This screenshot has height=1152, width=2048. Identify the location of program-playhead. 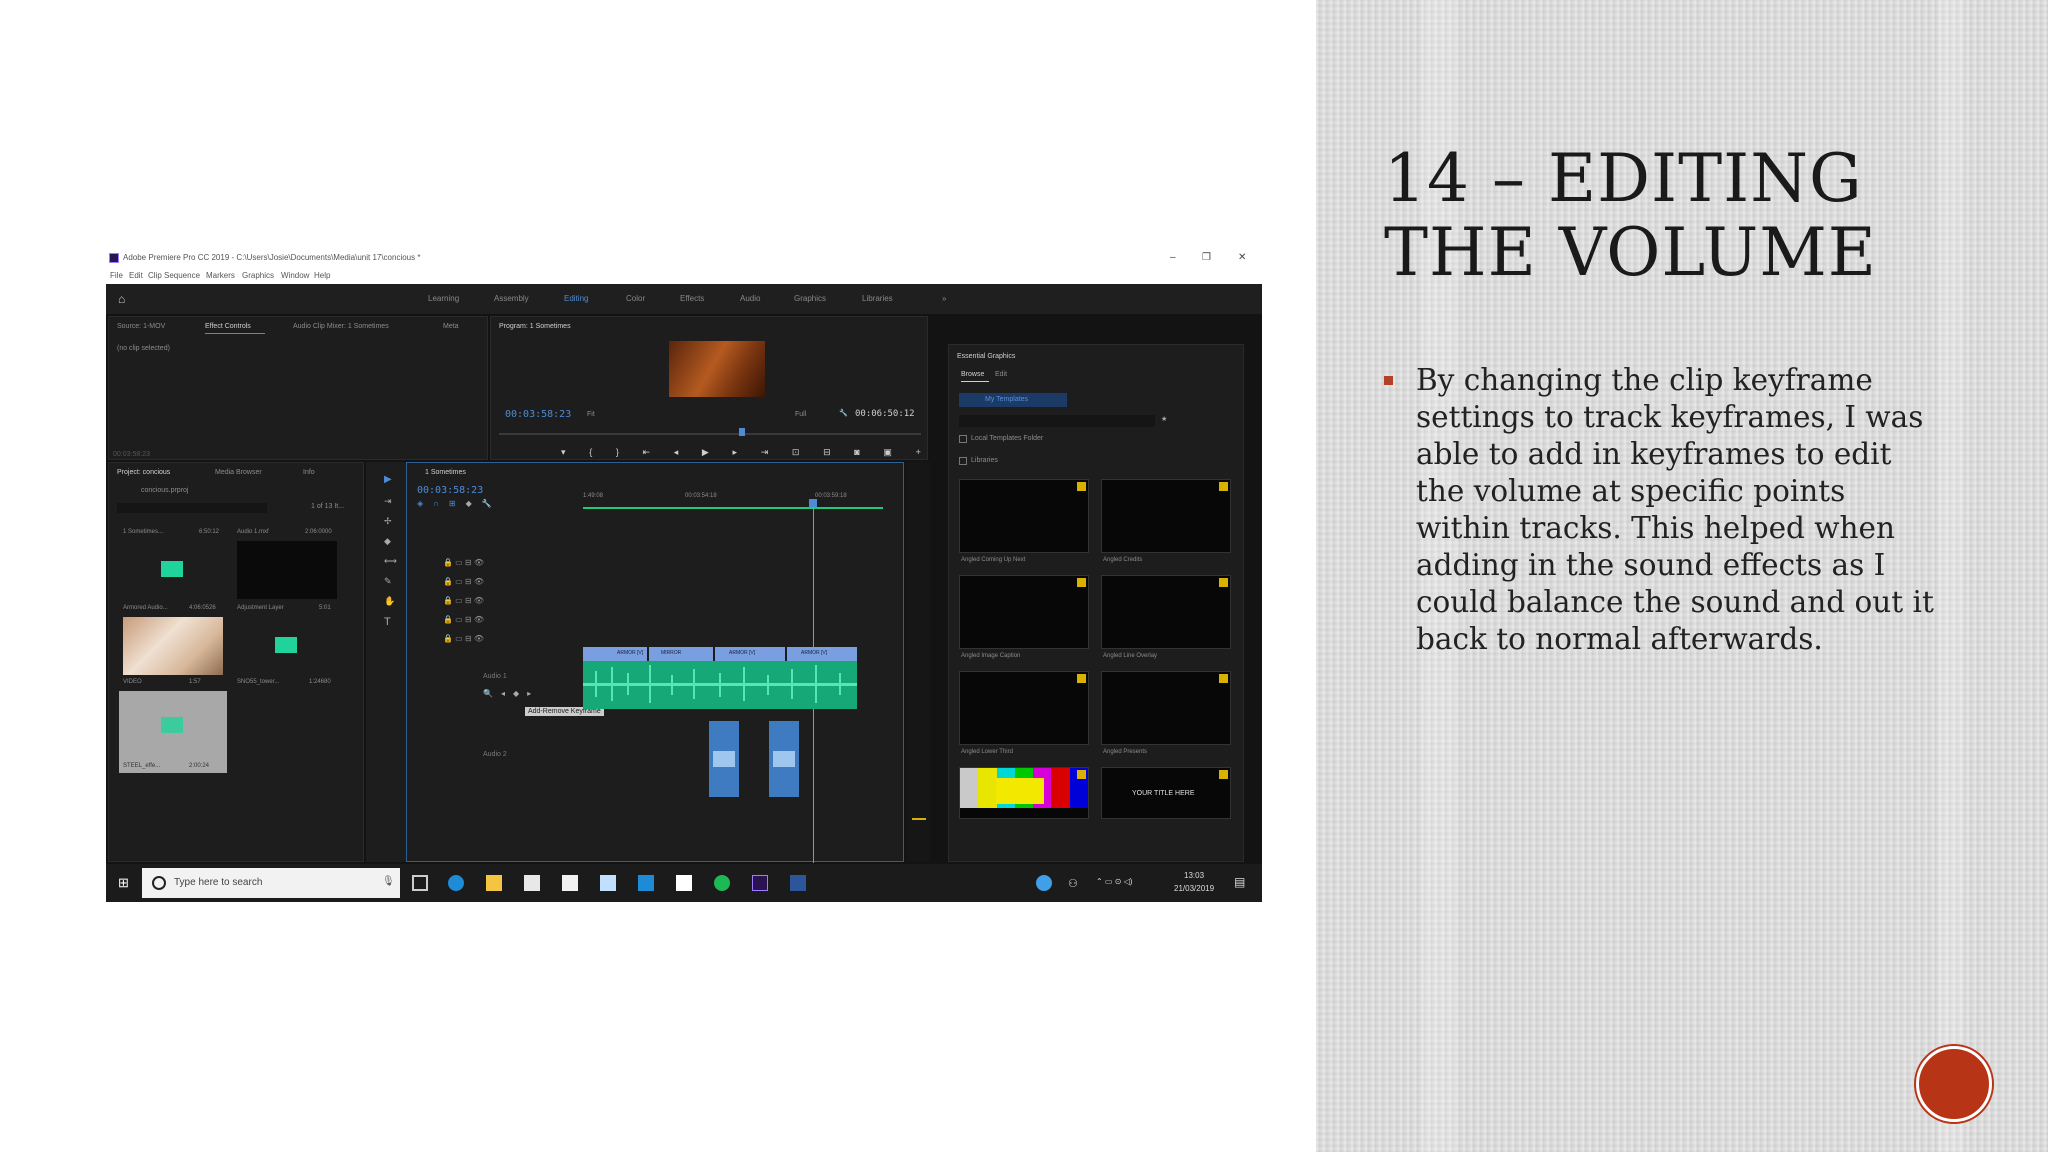
(742, 432).